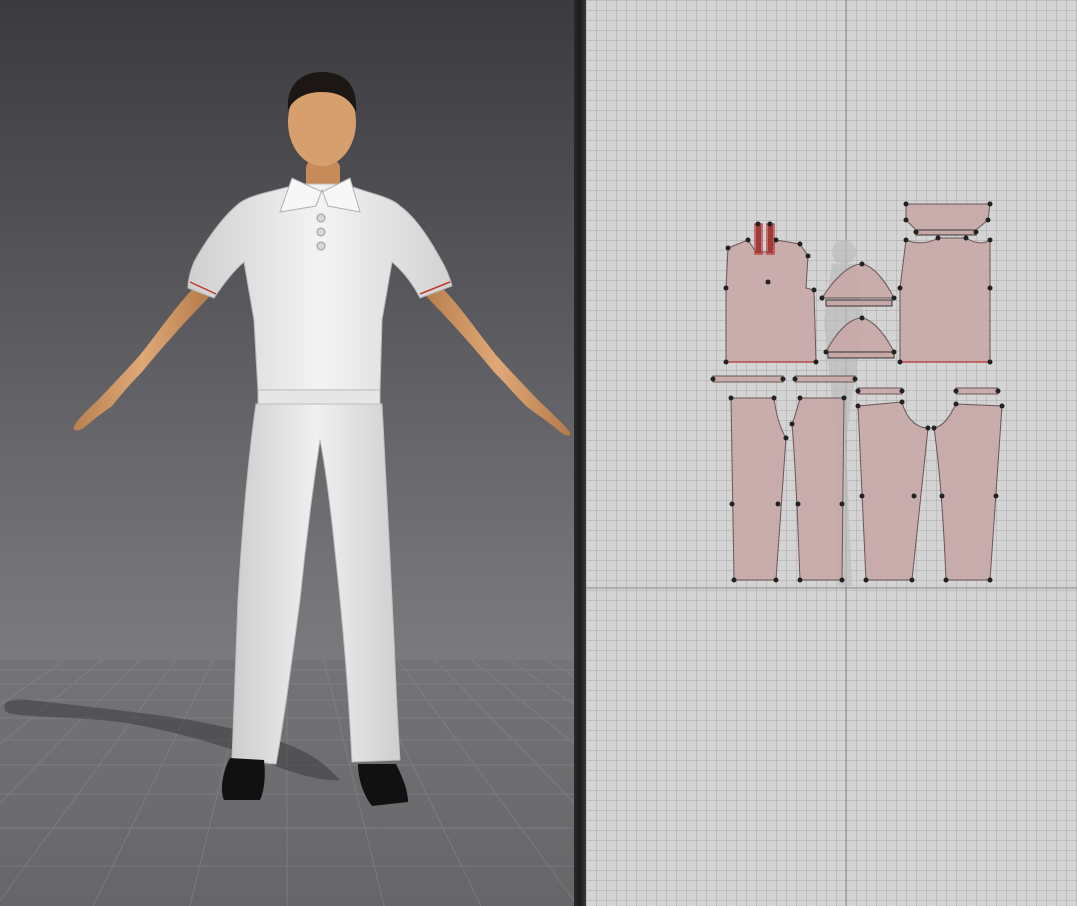 The height and width of the screenshot is (906, 1077). I want to click on trouser-back-right-piece, so click(968, 492).